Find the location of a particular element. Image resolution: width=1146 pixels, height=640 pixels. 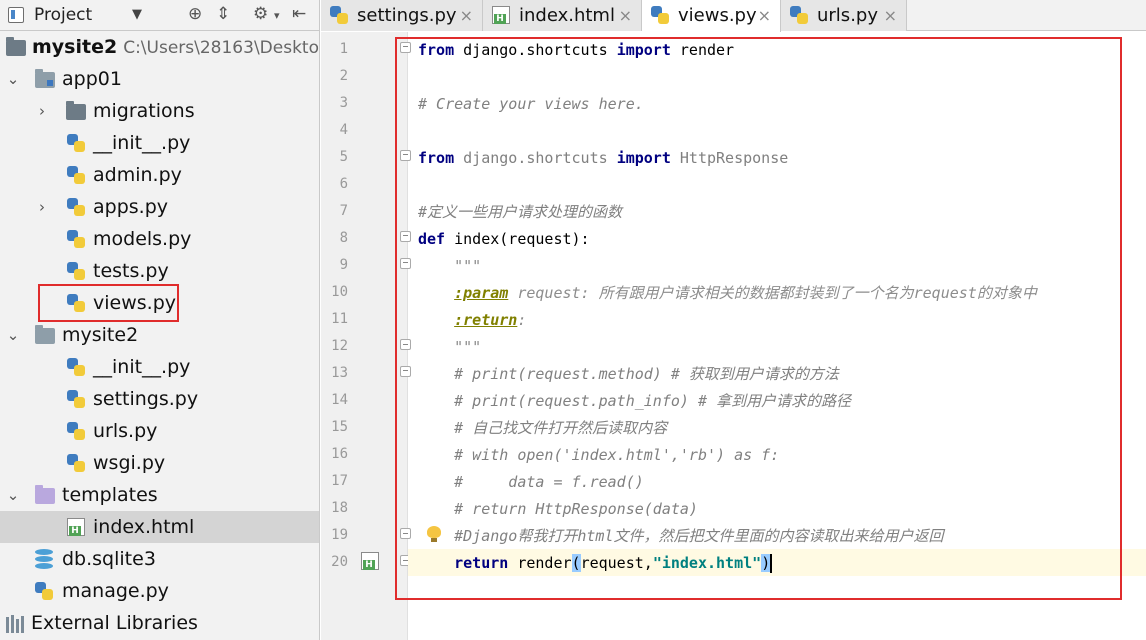

tree-item-mysite2: ⌄ mysite2 is located at coordinates (159, 335).